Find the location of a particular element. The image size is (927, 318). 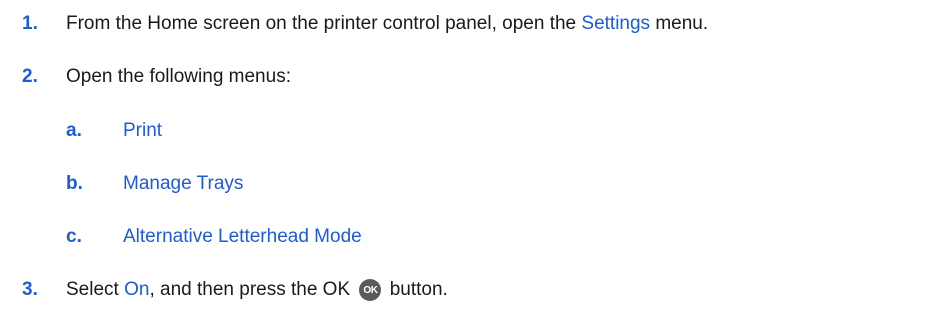

substep-letter: a. is located at coordinates (74, 130).